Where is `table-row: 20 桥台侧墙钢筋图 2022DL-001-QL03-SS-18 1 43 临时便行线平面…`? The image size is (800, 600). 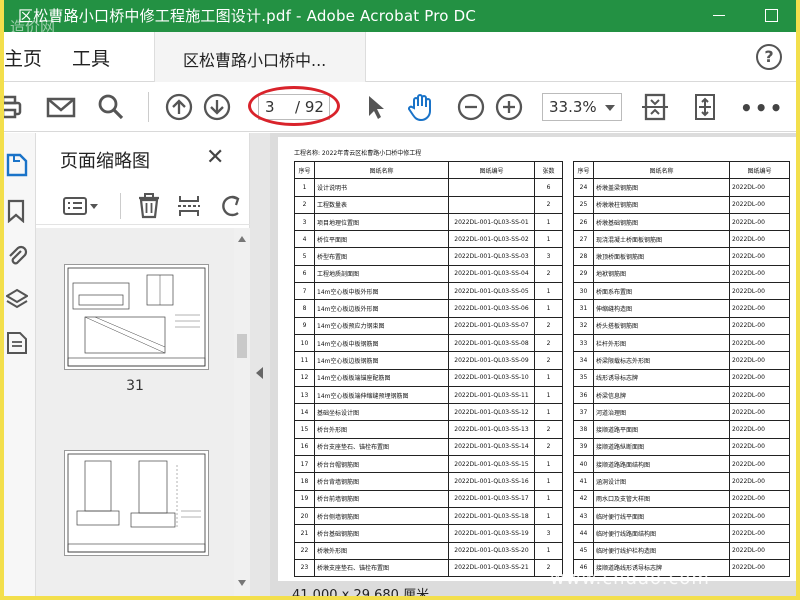 table-row: 20 桥台侧墙钢筋图 2022DL-001-QL03-SS-18 1 43 临时便行线平面… is located at coordinates (542, 516).